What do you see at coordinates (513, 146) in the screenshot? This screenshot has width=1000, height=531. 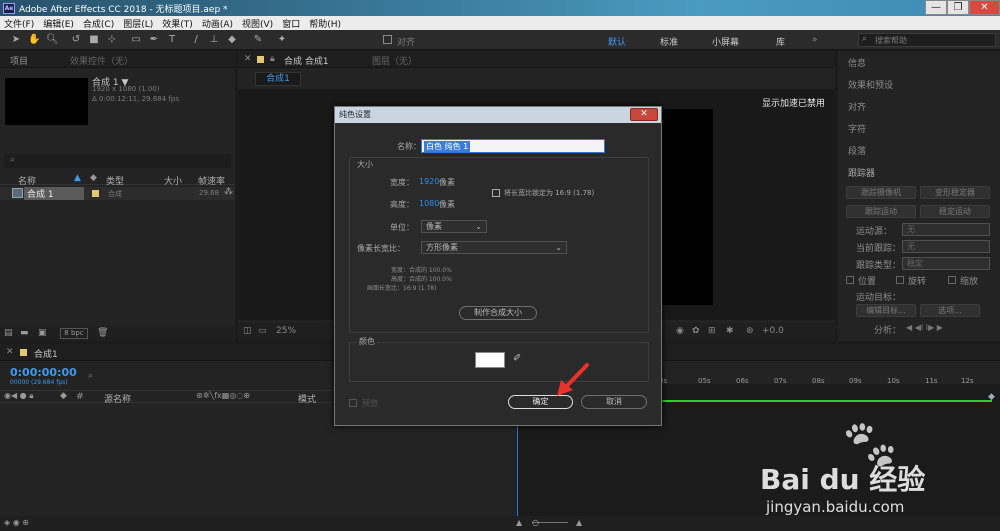 I see `name-input: 白色 纯色 1` at bounding box center [513, 146].